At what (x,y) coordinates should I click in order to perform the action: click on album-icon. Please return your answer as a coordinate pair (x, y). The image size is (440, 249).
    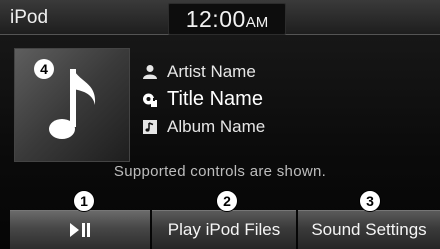
    Looking at the image, I should click on (150, 127).